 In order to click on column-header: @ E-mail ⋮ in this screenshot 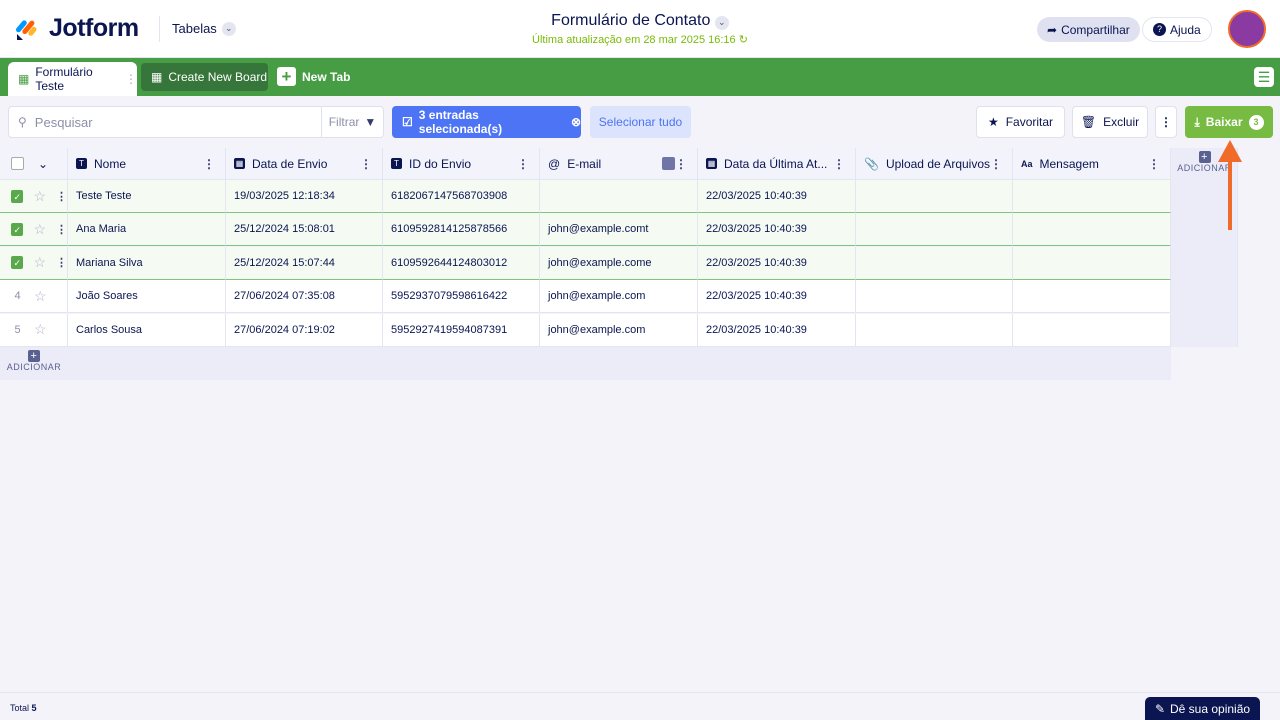, I will do `click(619, 164)`.